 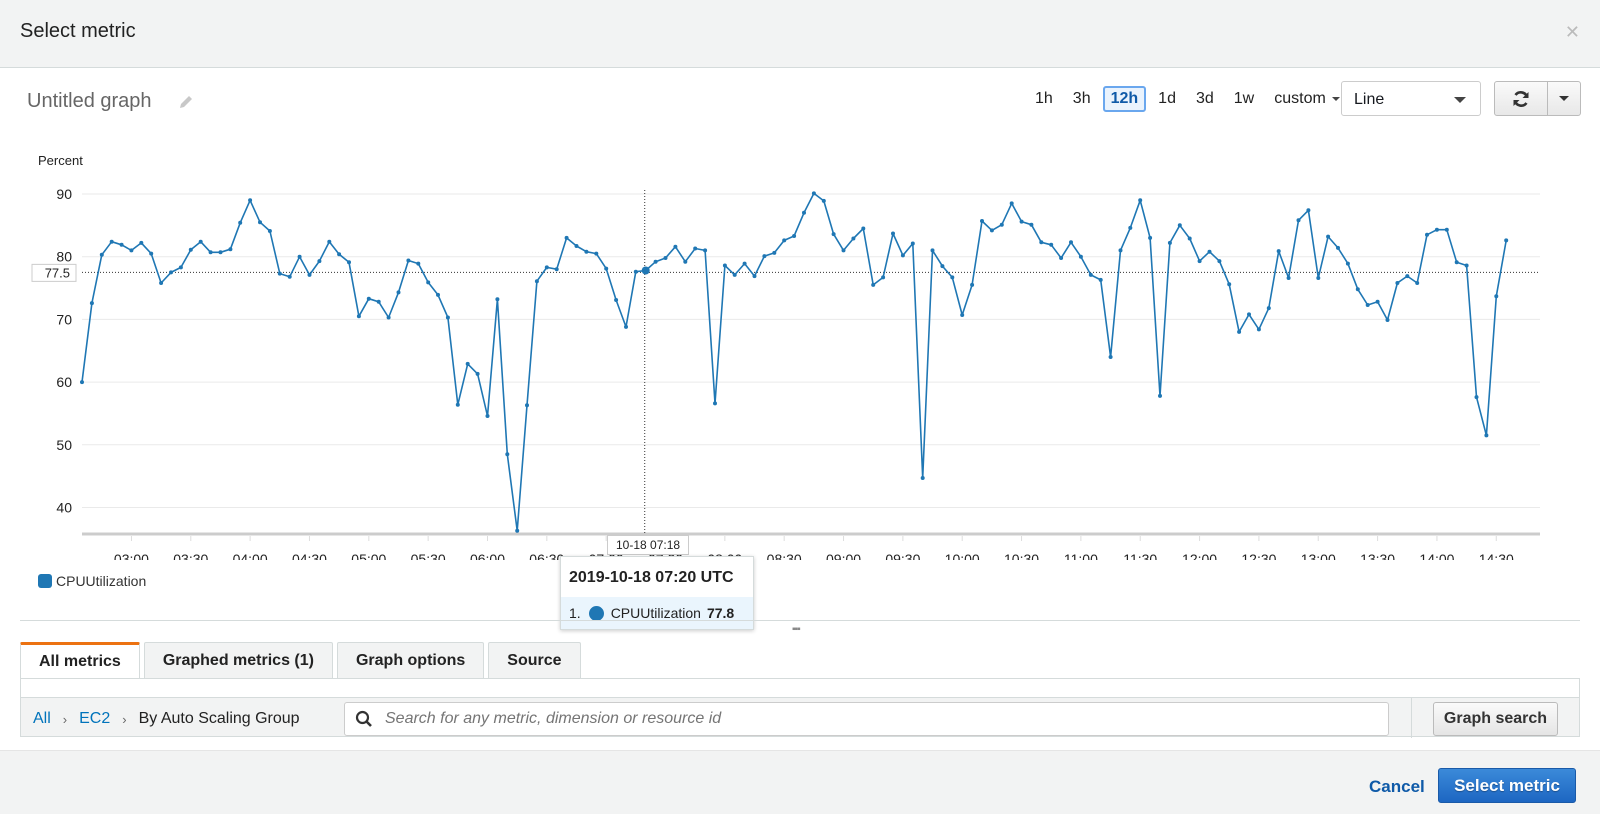 I want to click on range-custom-dropdown: custom, so click(x=1307, y=99).